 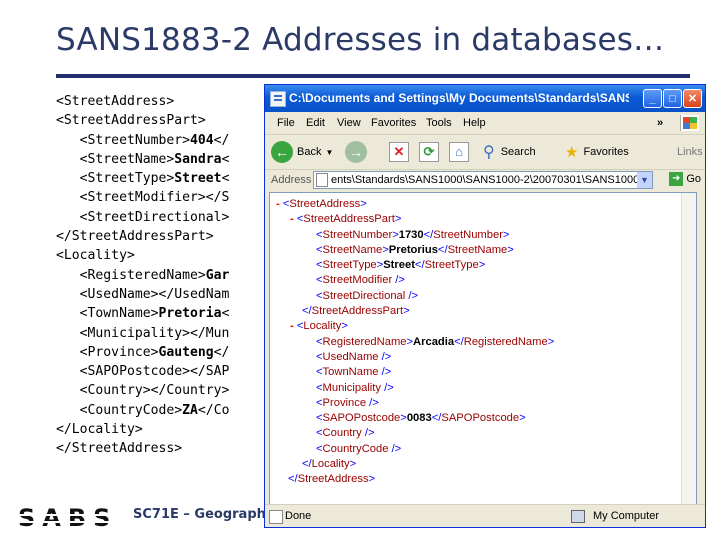 I want to click on xml-tag-name: StreetAddress, so click(x=333, y=479).